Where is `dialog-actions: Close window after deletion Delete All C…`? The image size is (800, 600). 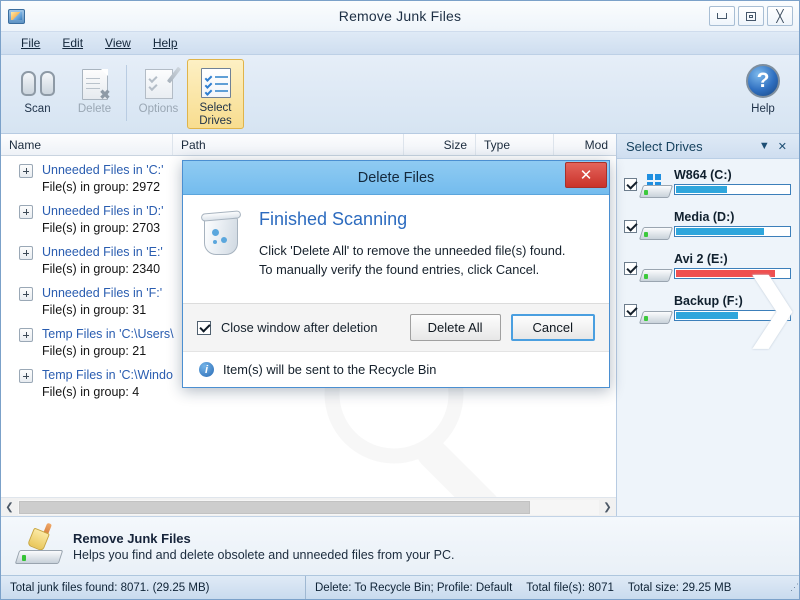 dialog-actions: Close window after deletion Delete All C… is located at coordinates (396, 327).